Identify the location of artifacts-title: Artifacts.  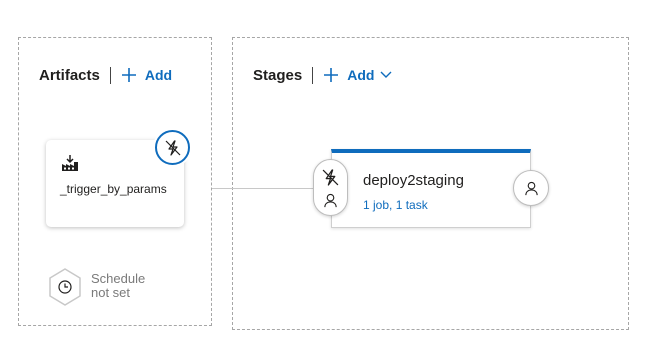
(69, 75).